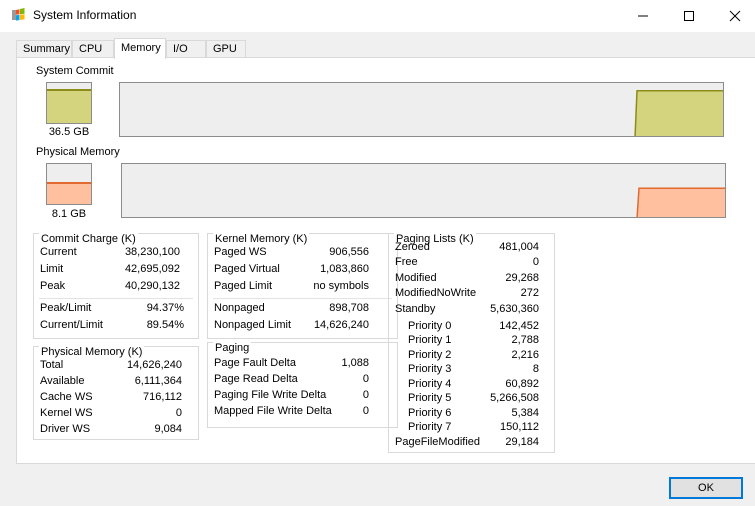 The image size is (755, 506). Describe the element at coordinates (85, 15) in the screenshot. I see `window-title: System Information` at that location.